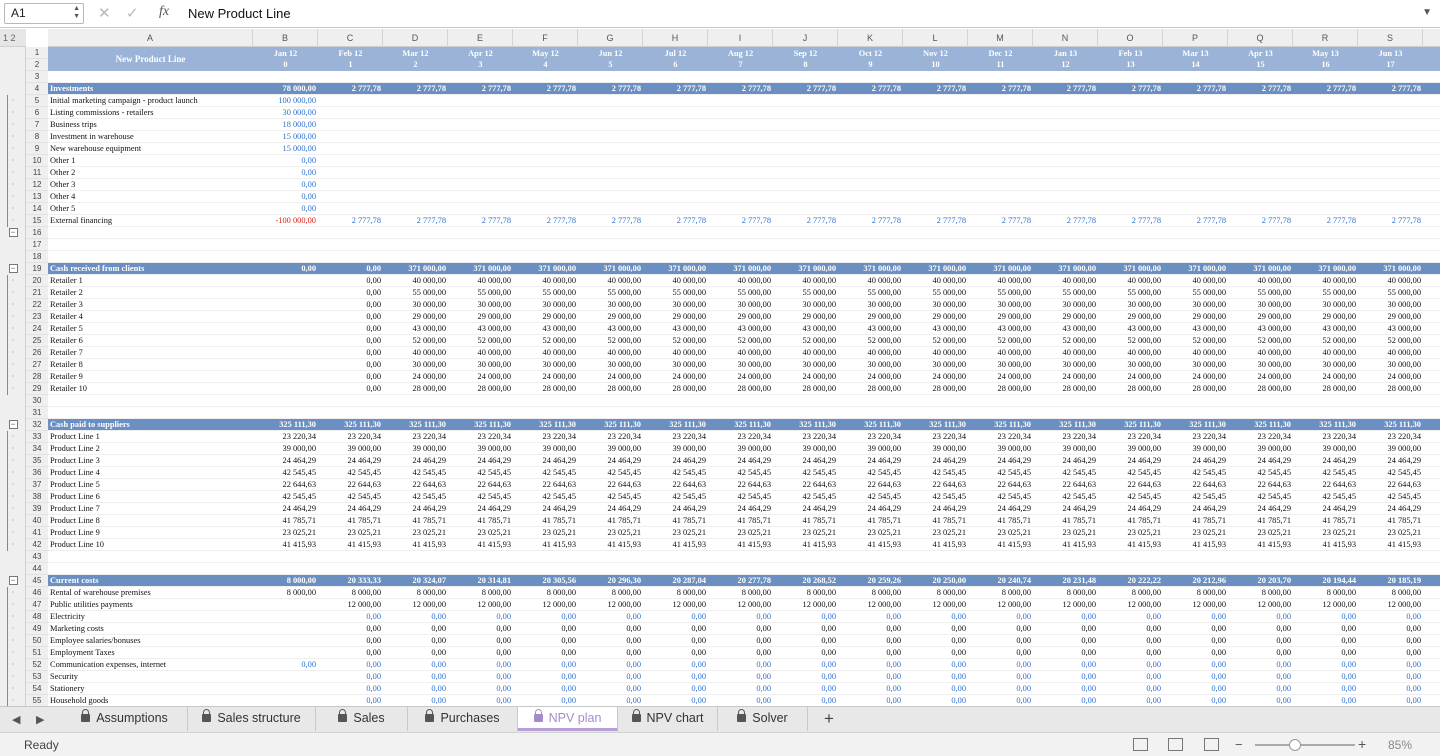 The width and height of the screenshot is (1440, 756). I want to click on cell-value: 23 025,21, so click(805, 533).